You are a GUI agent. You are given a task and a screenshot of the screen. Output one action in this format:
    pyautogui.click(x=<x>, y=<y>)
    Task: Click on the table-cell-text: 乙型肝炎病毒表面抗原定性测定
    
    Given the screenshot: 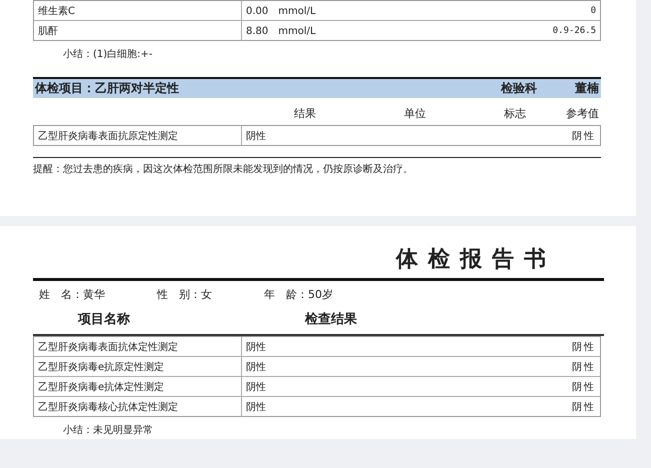 What is the action you would take?
    pyautogui.click(x=108, y=137)
    